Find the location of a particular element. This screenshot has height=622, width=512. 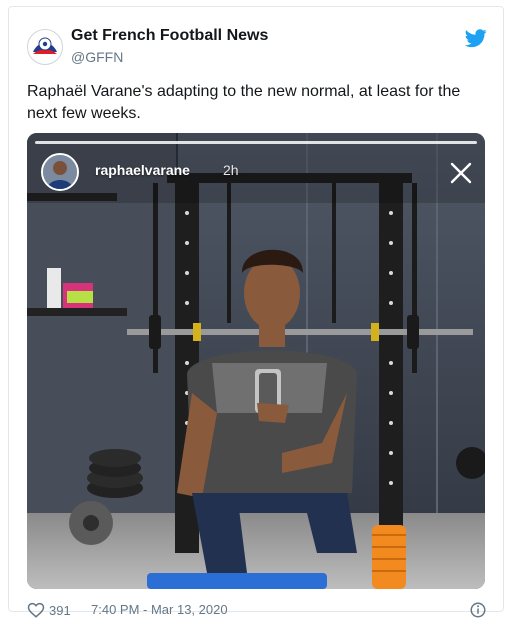

heart-icon is located at coordinates (36, 610).